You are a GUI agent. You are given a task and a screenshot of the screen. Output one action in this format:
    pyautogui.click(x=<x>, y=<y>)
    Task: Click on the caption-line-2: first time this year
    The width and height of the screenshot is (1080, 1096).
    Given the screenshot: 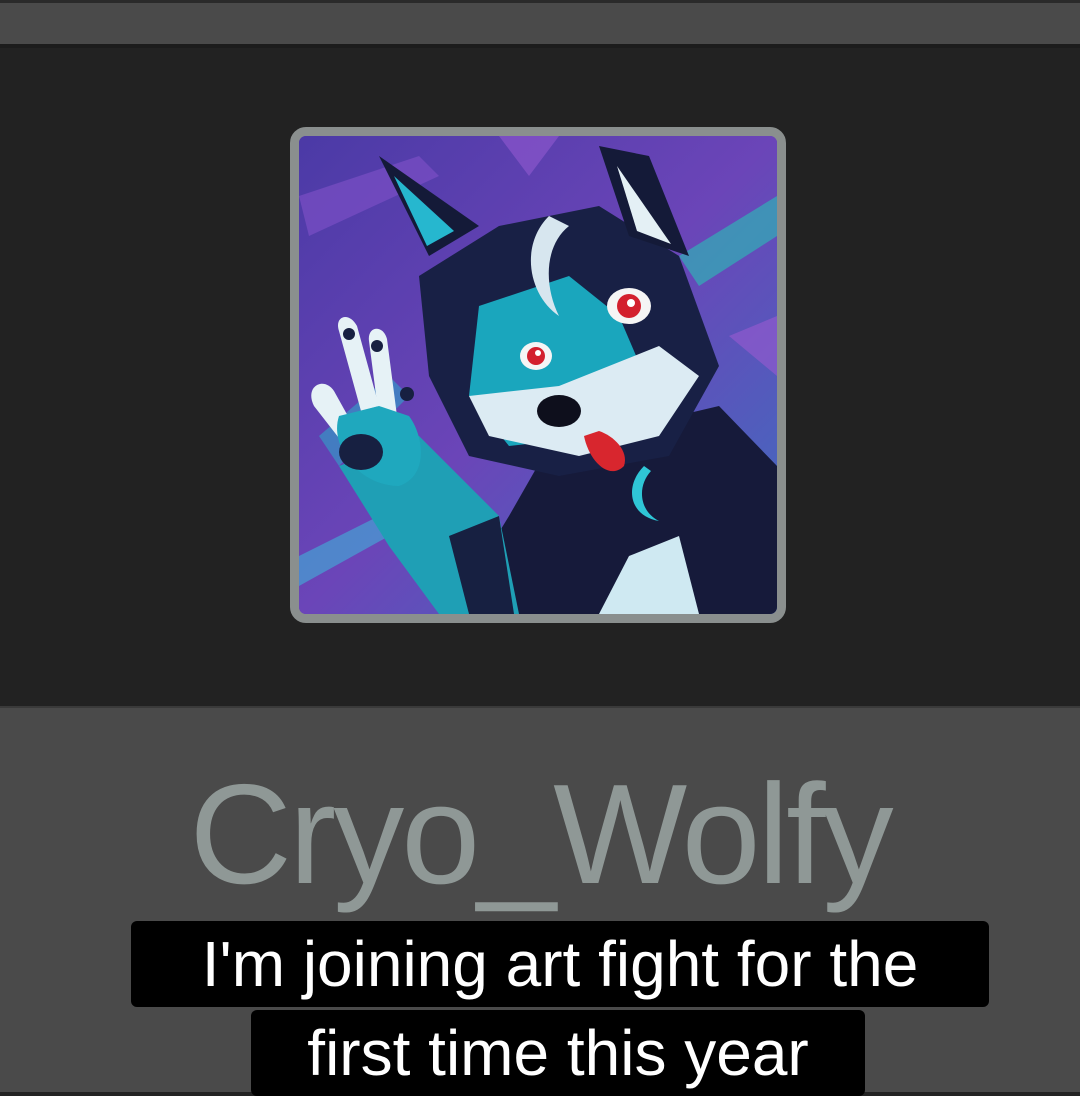 What is the action you would take?
    pyautogui.click(x=558, y=1053)
    